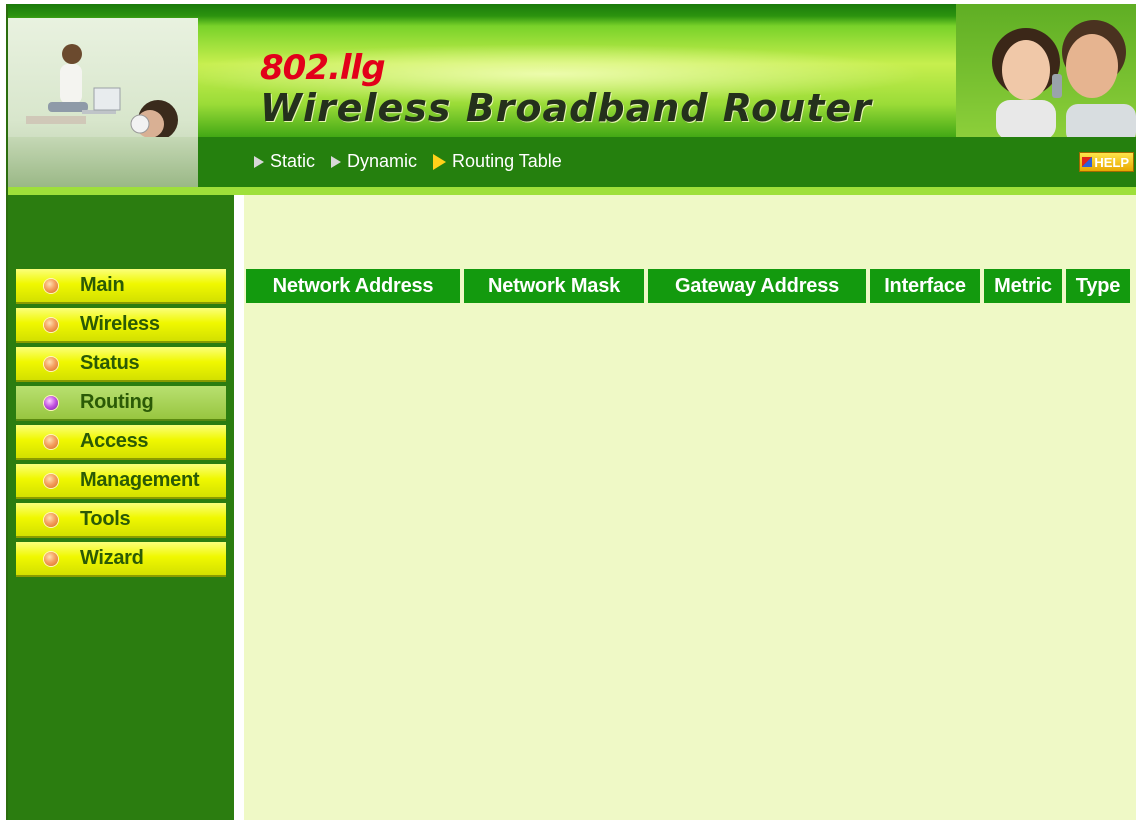 The height and width of the screenshot is (820, 1136). I want to click on subnav-item-static: Static, so click(284, 161).